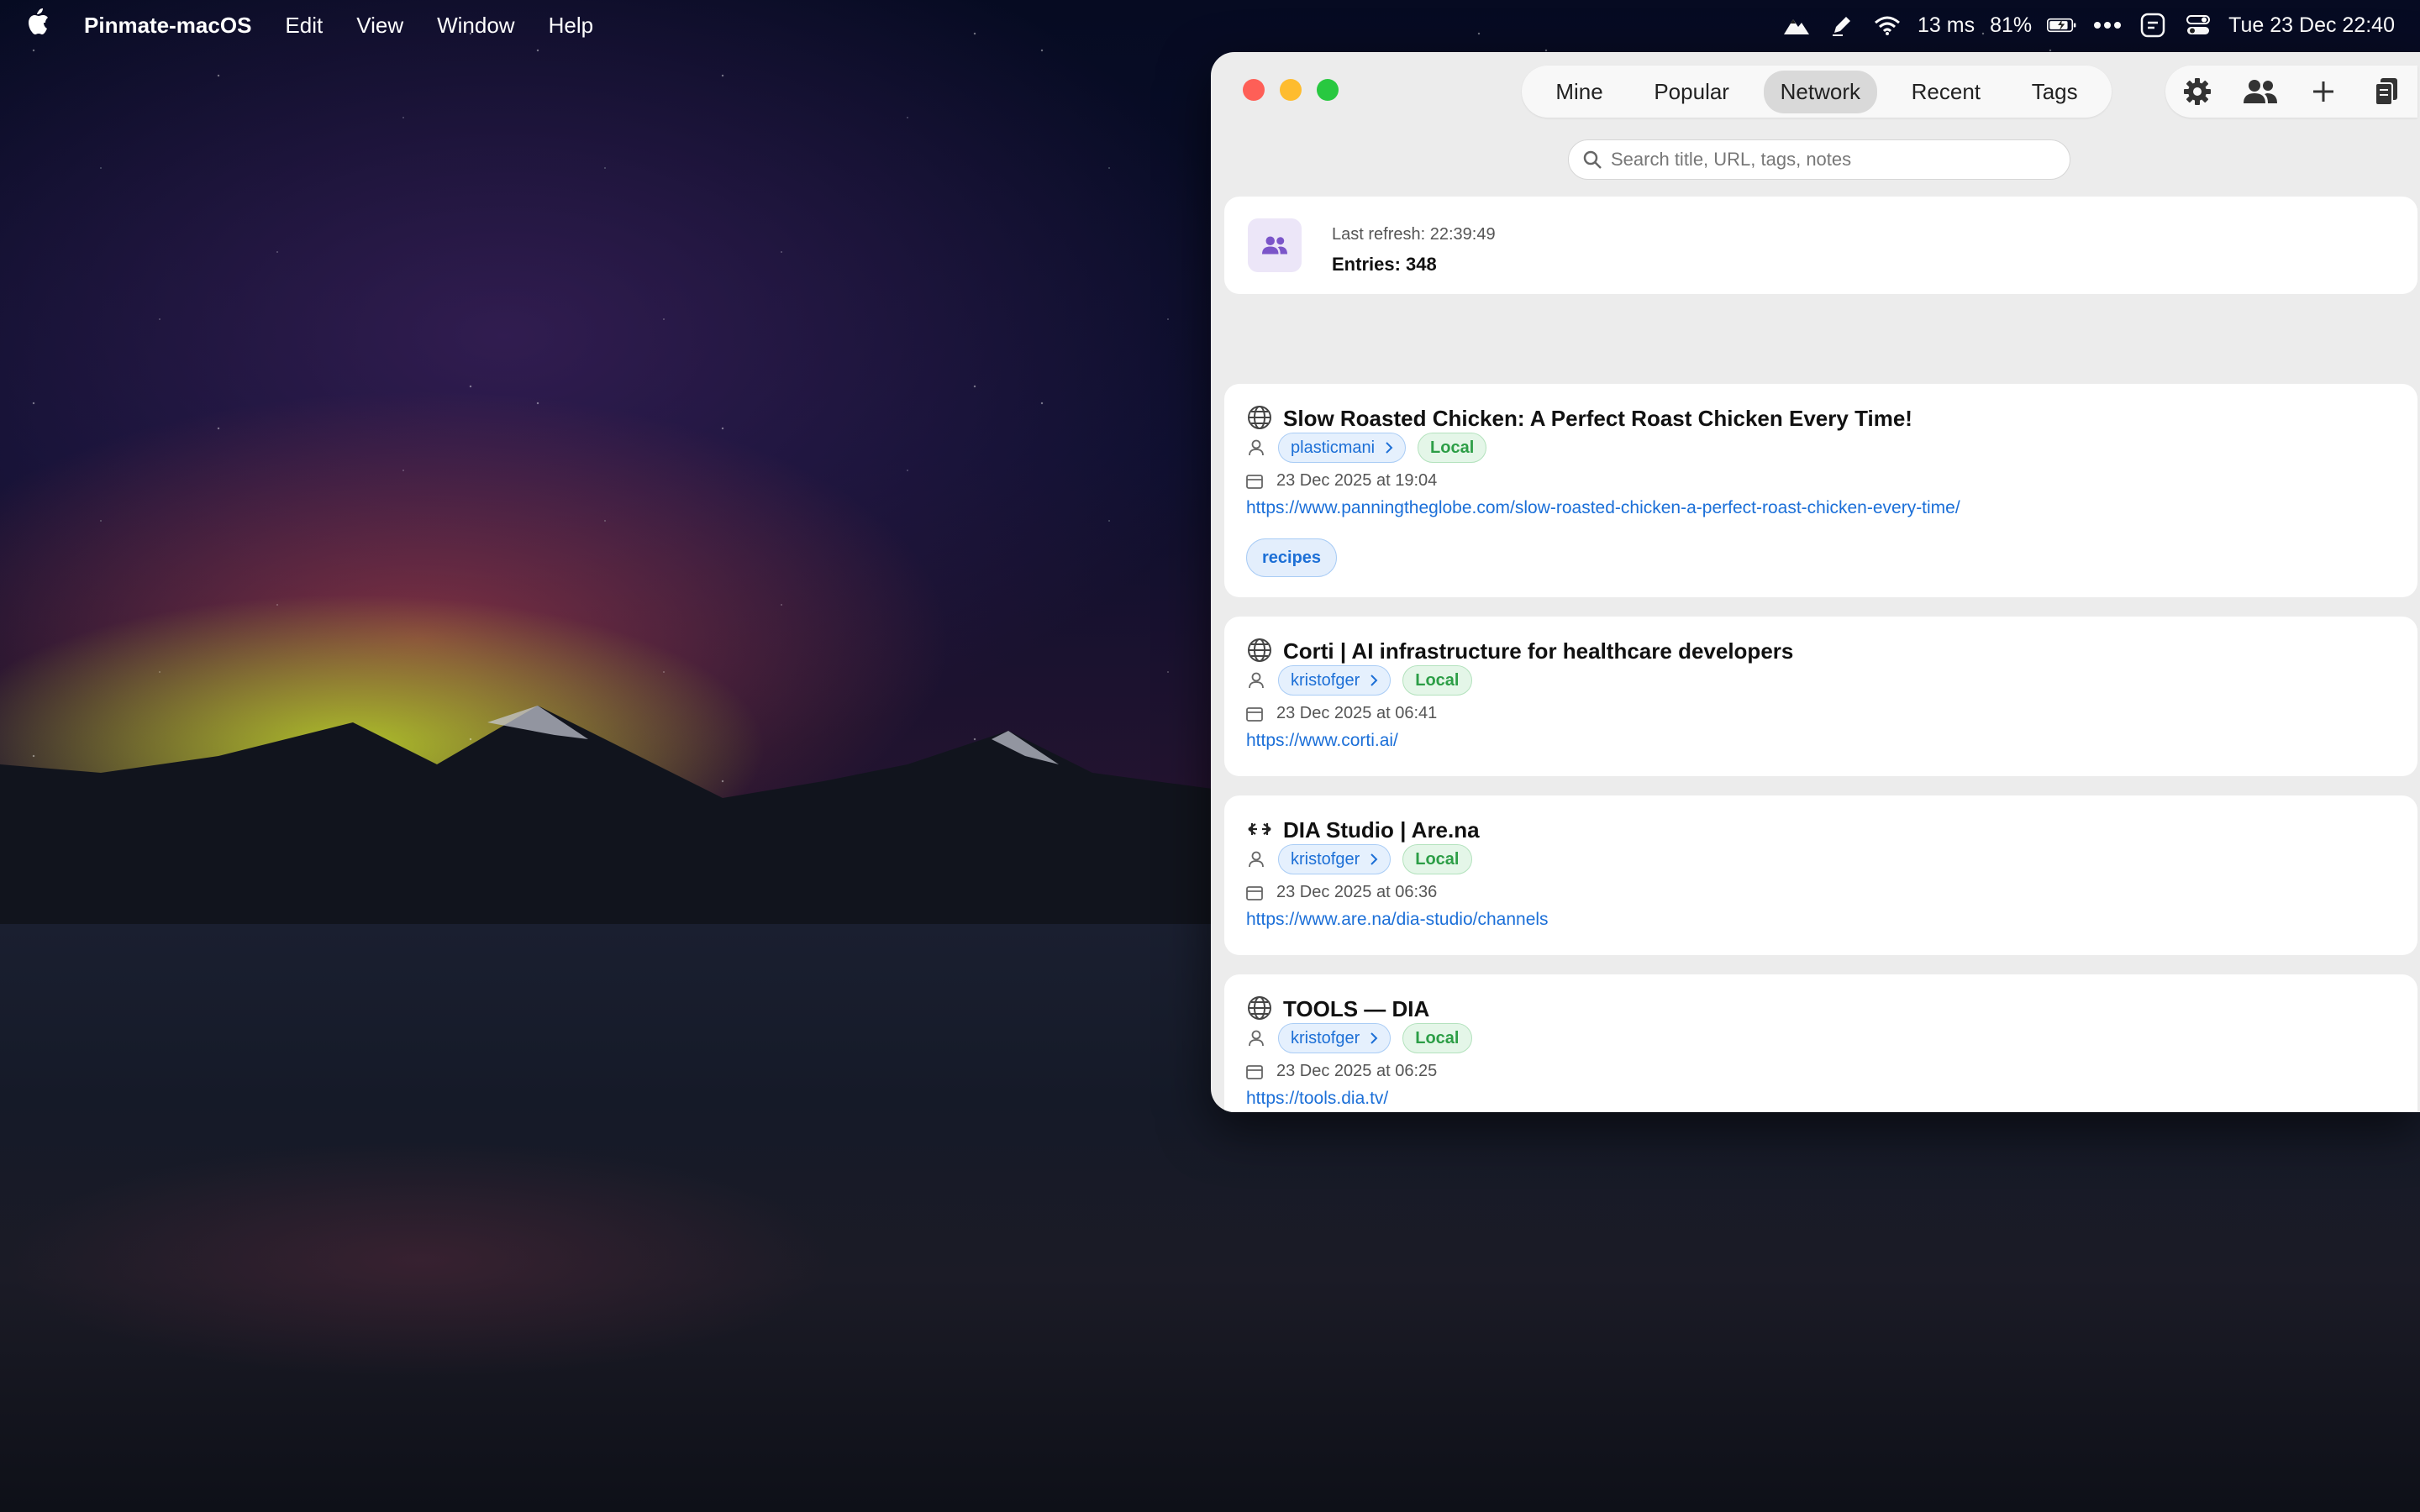 This screenshot has width=2420, height=1512. I want to click on bookmark-date-row: 23 Dec 2025 at 19:04, so click(1342, 481).